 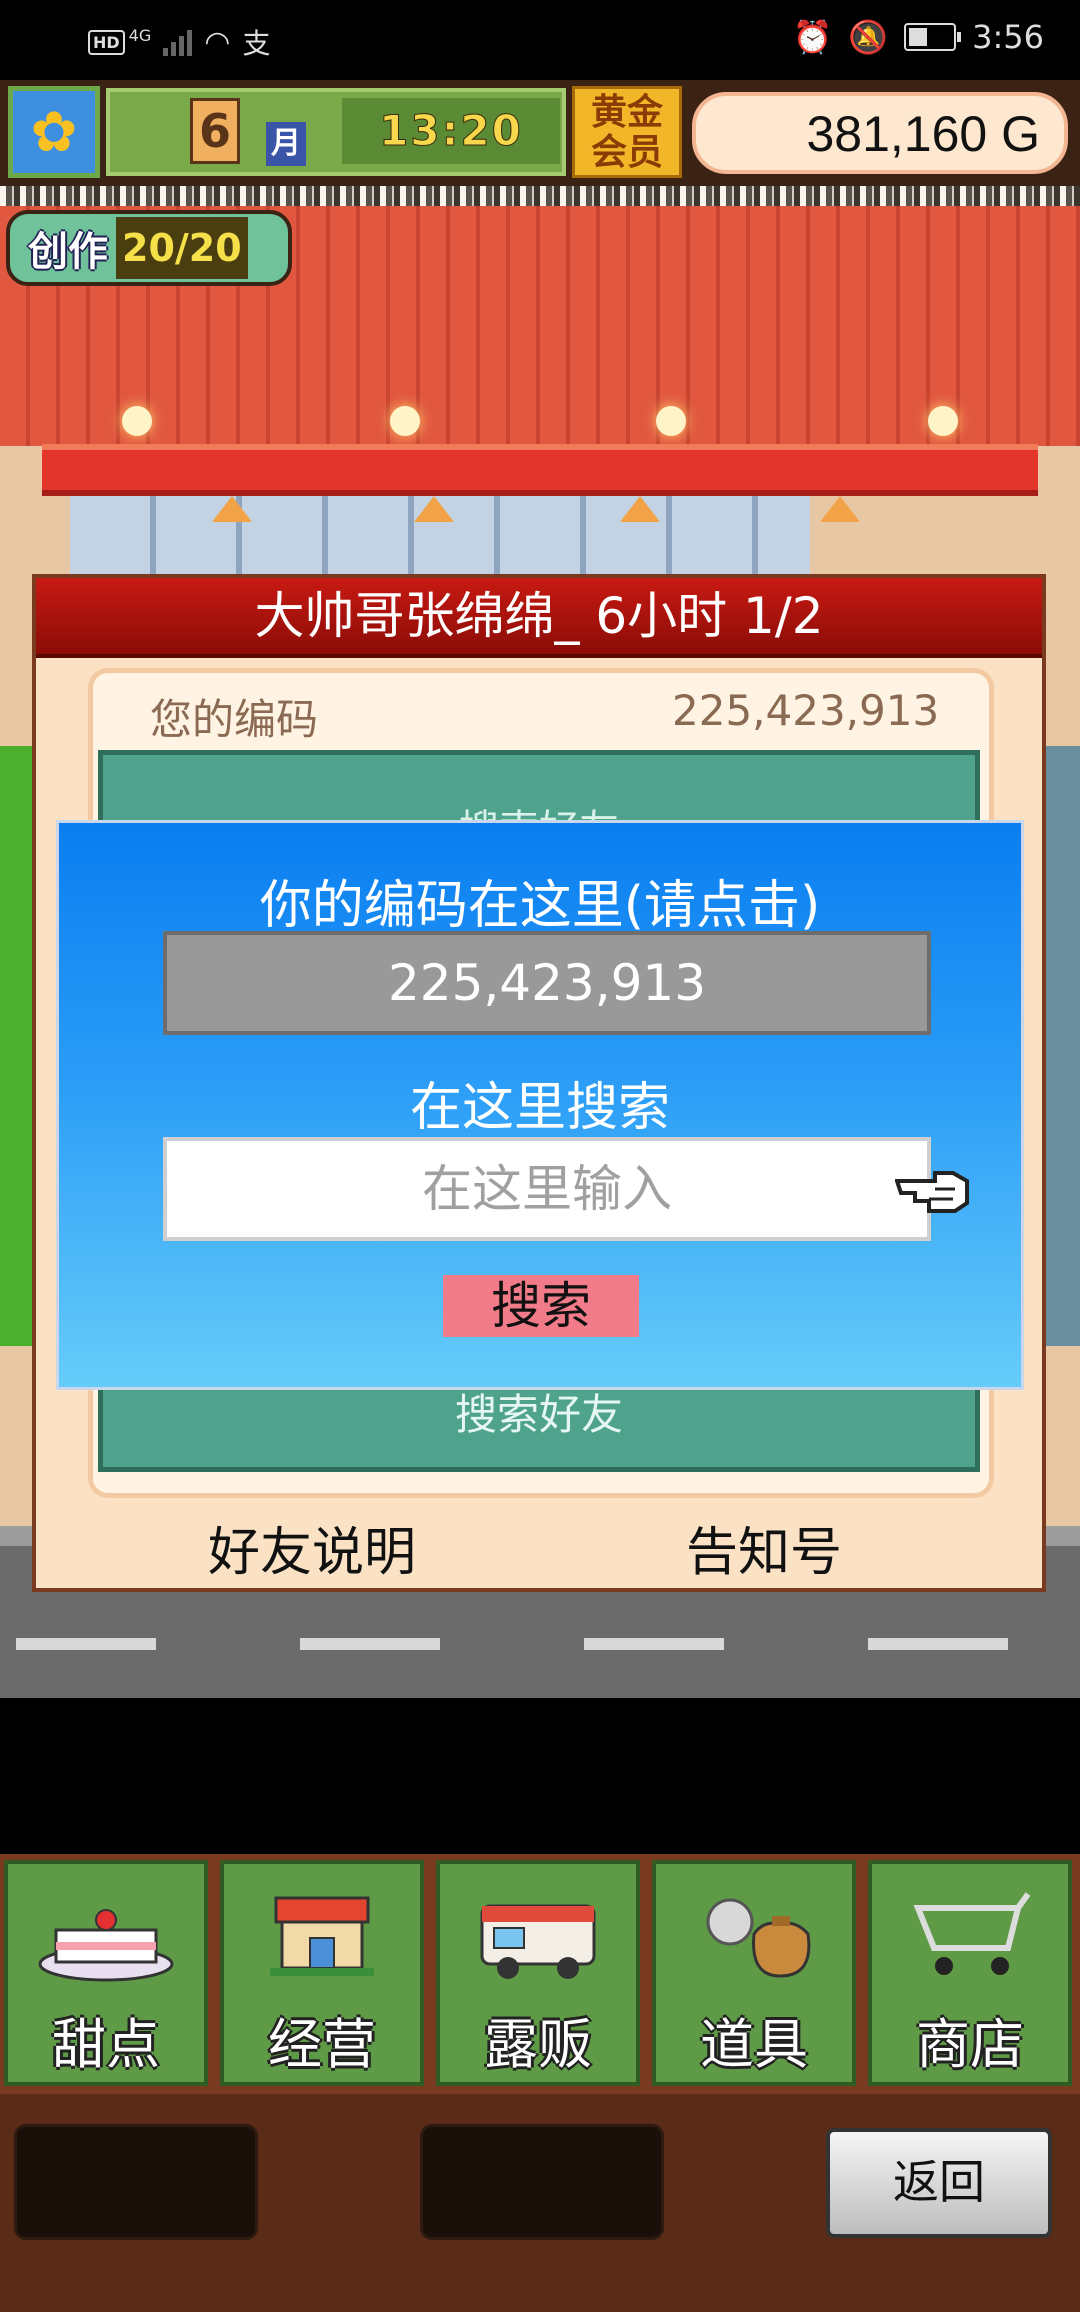 I want to click on battery-icon, so click(x=933, y=37).